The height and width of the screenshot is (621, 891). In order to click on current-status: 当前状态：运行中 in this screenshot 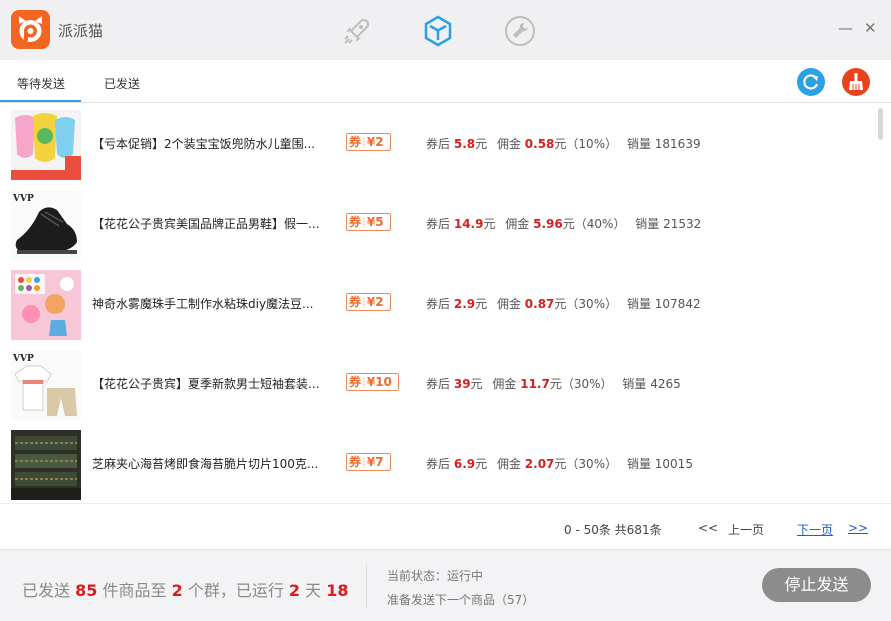, I will do `click(435, 576)`.